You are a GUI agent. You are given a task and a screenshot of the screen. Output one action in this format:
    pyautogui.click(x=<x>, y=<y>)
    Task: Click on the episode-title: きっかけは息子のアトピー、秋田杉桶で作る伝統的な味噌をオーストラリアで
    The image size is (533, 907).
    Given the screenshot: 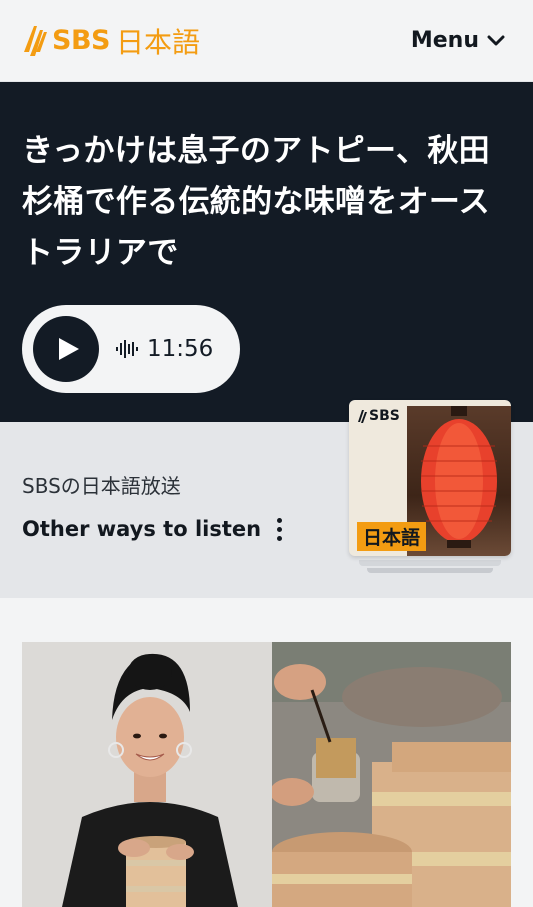 What is the action you would take?
    pyautogui.click(x=256, y=202)
    